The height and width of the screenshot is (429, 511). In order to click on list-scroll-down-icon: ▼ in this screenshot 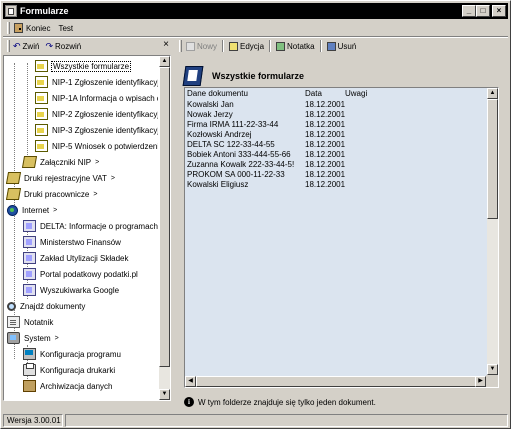, I will do `click(492, 369)`.